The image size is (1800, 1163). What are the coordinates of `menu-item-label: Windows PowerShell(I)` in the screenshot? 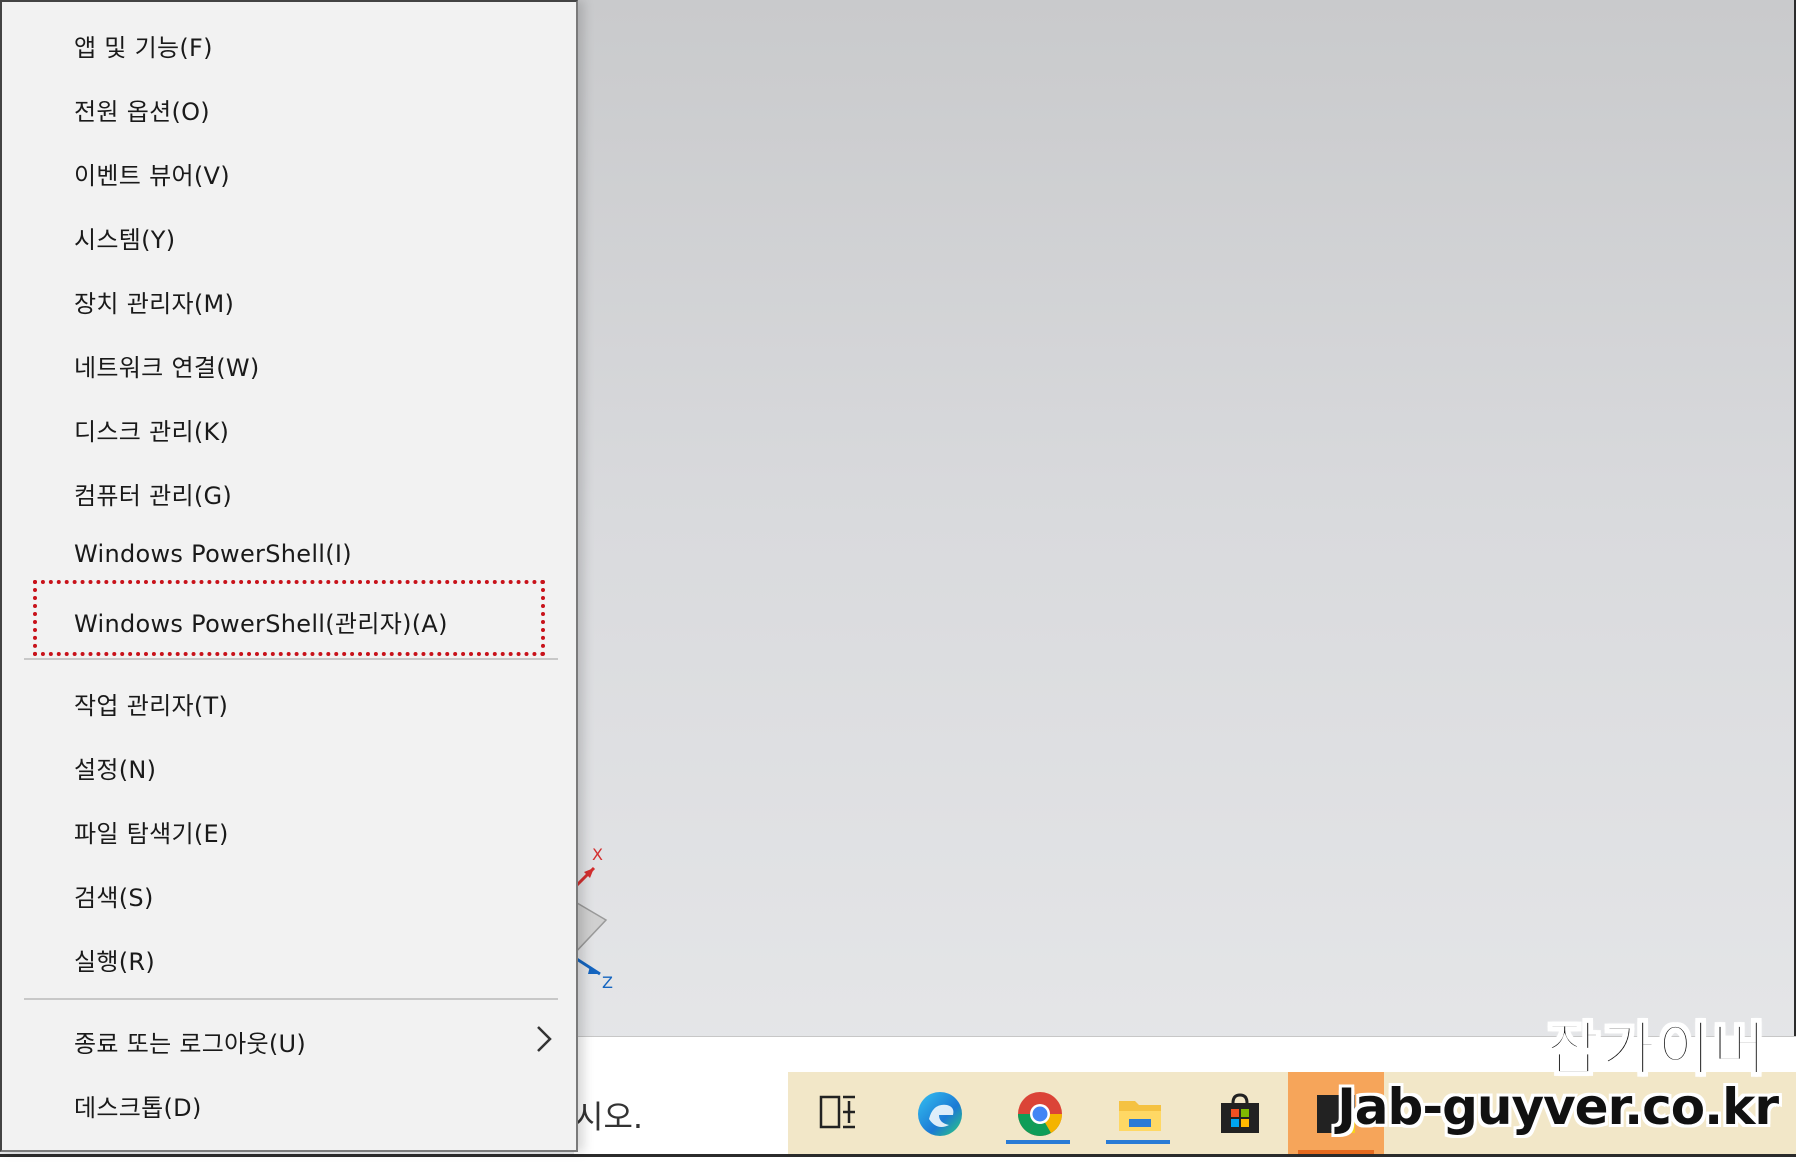 It's located at (213, 554).